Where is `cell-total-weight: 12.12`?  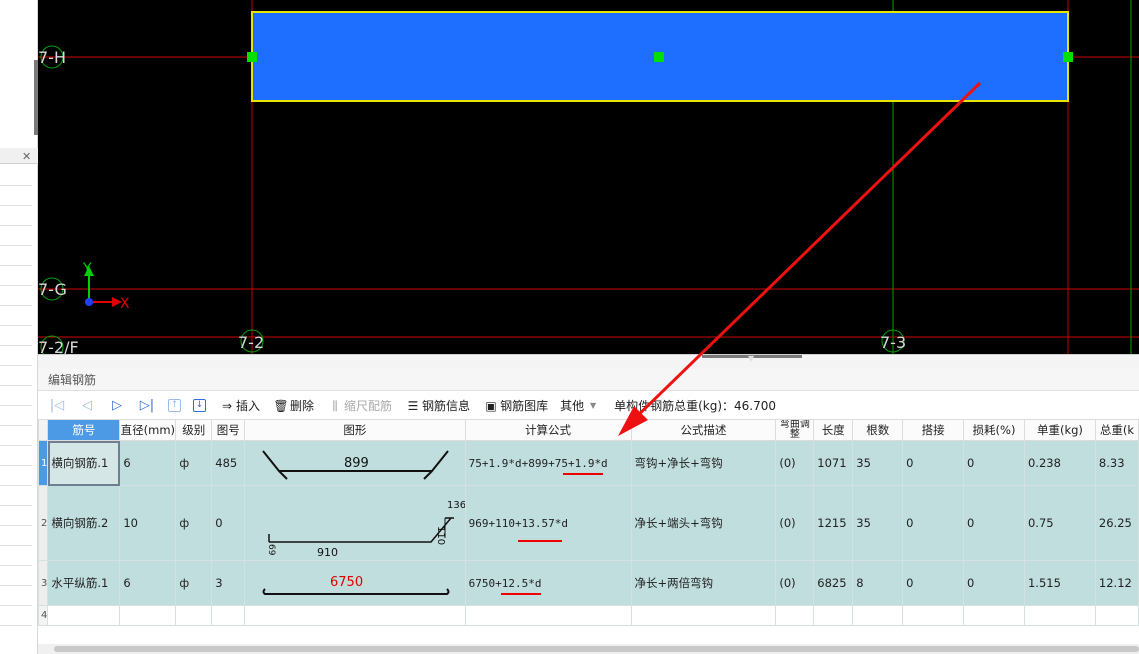
cell-total-weight: 12.12 is located at coordinates (1116, 583).